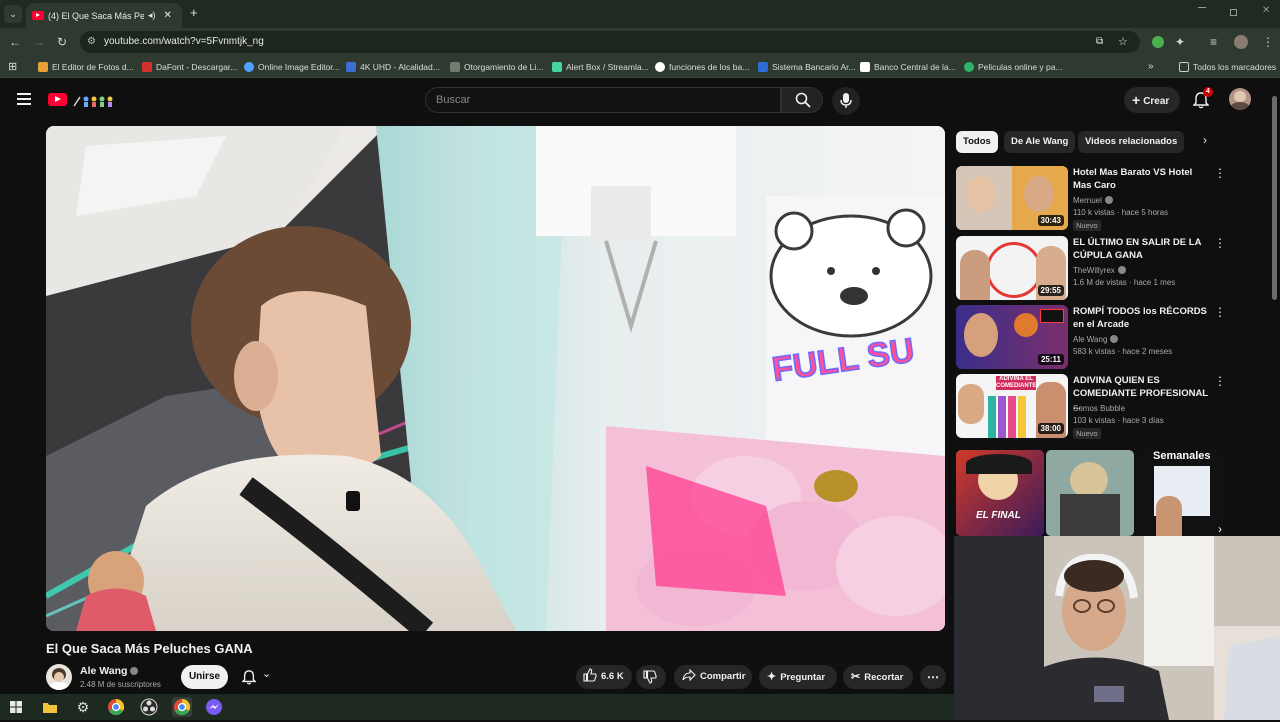 This screenshot has height=722, width=1280. What do you see at coordinates (651, 677) in the screenshot?
I see `dislike-button` at bounding box center [651, 677].